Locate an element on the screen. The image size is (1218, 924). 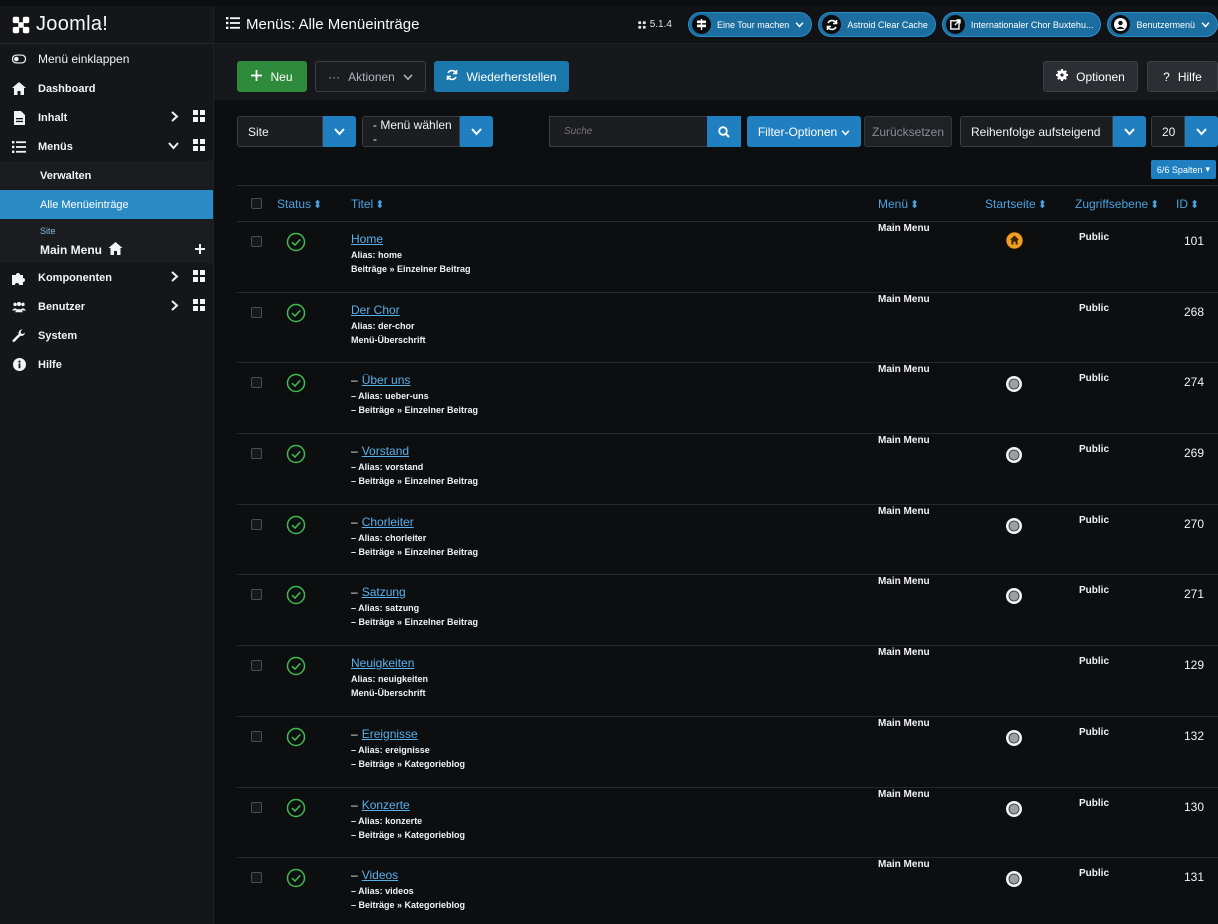
guided-tour-label: Eine Tour machen is located at coordinates (753, 24).